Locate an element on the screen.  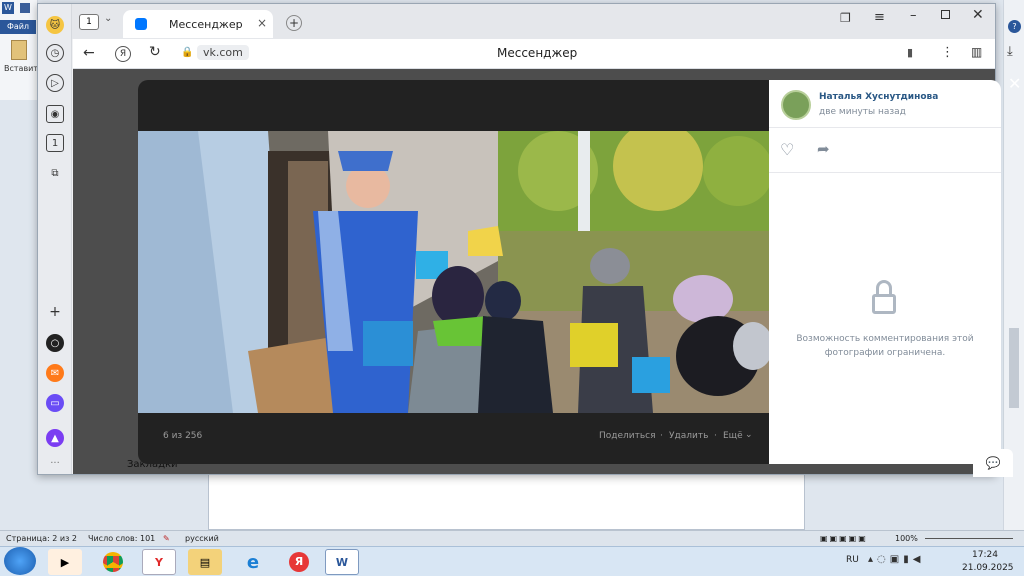
address-field: 🔒 vk.com Мессенджер ▮ is located at coordinates (557, 54).